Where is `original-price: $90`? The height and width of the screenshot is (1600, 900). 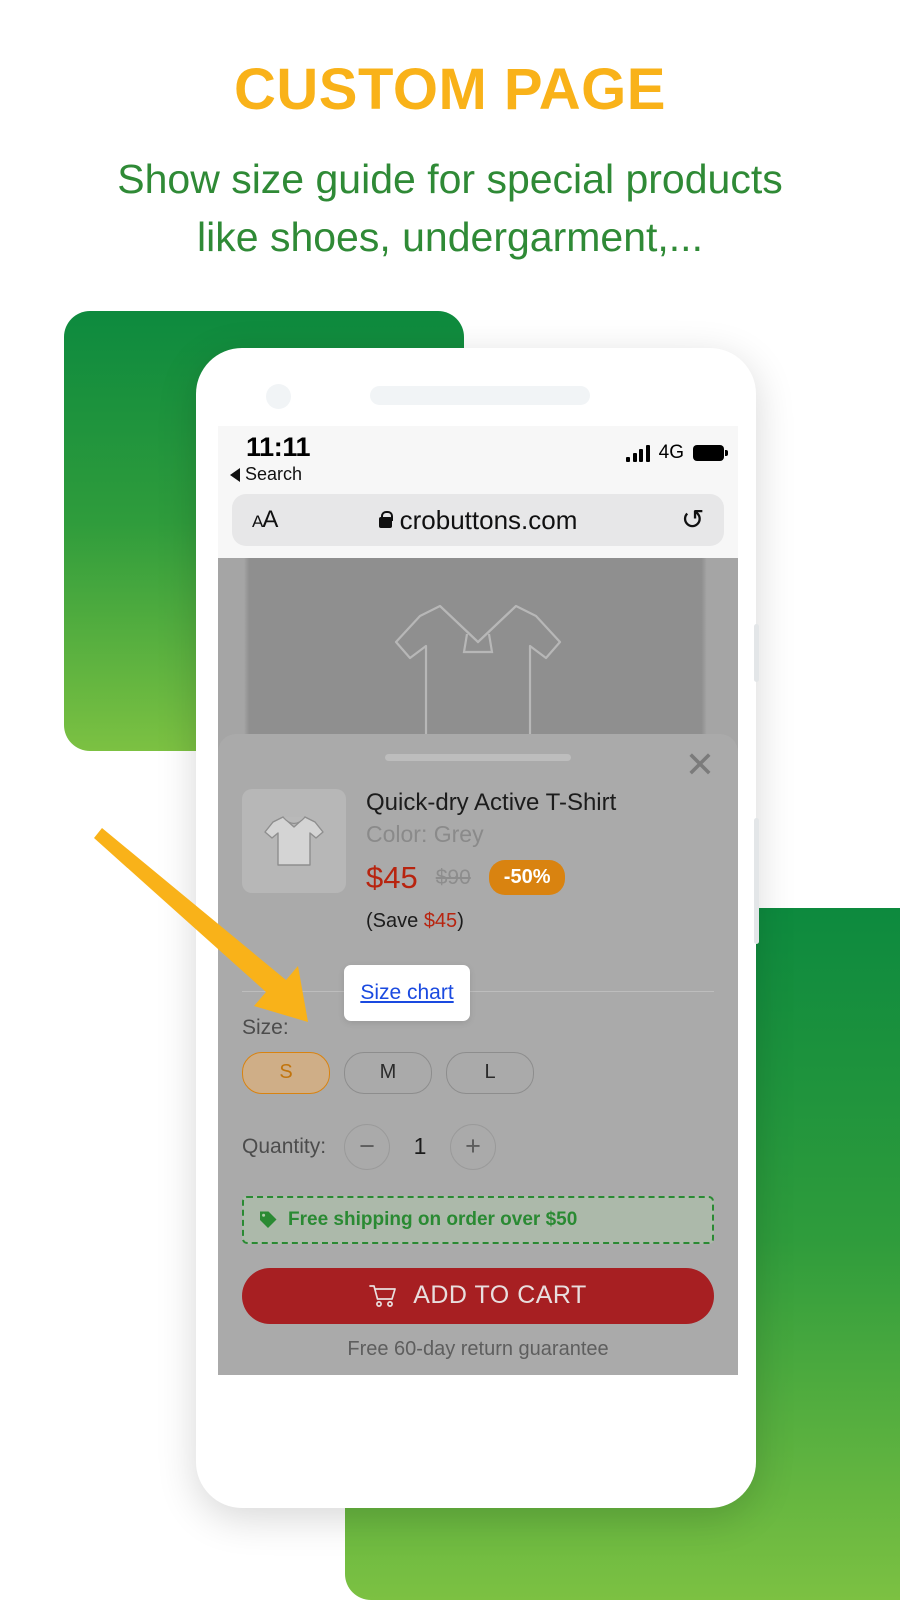
original-price: $90 is located at coordinates (453, 877).